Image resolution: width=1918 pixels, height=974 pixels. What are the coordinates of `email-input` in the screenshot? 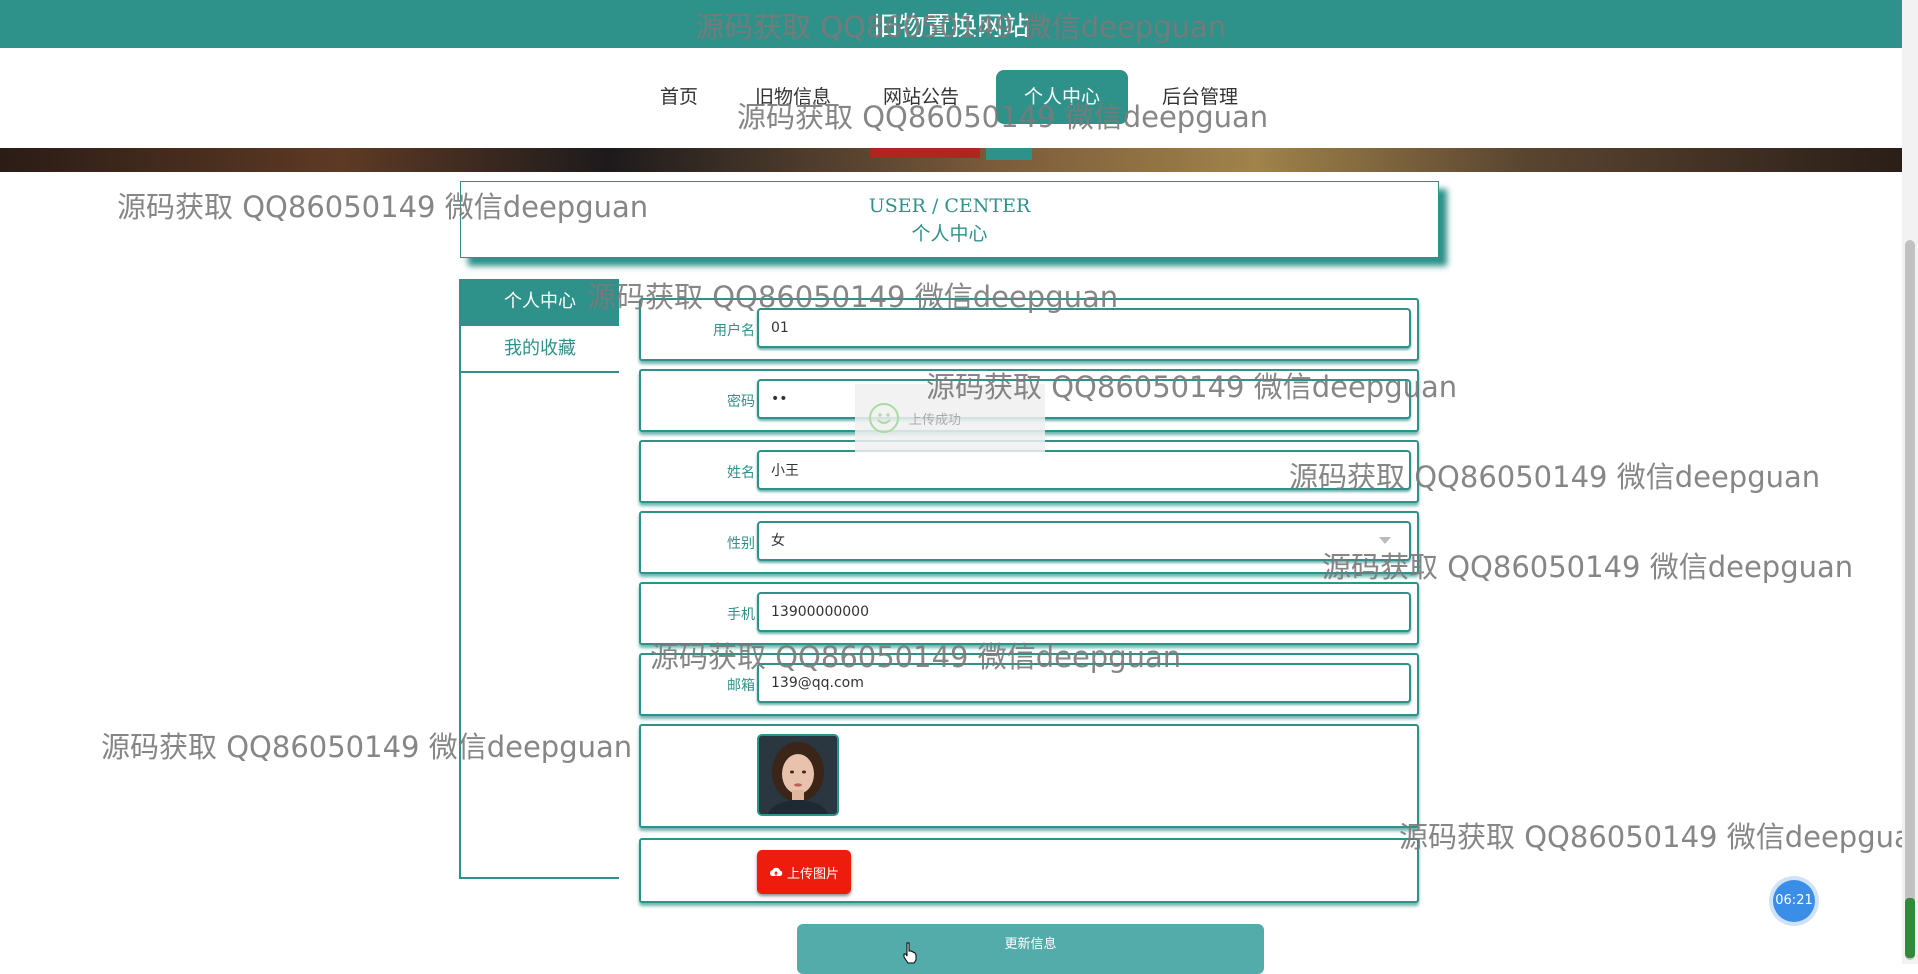 It's located at (1084, 683).